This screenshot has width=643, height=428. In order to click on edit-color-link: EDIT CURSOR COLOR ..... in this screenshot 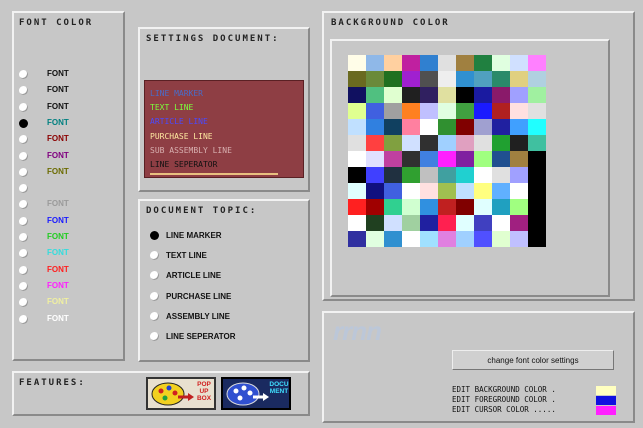, I will do `click(504, 409)`.